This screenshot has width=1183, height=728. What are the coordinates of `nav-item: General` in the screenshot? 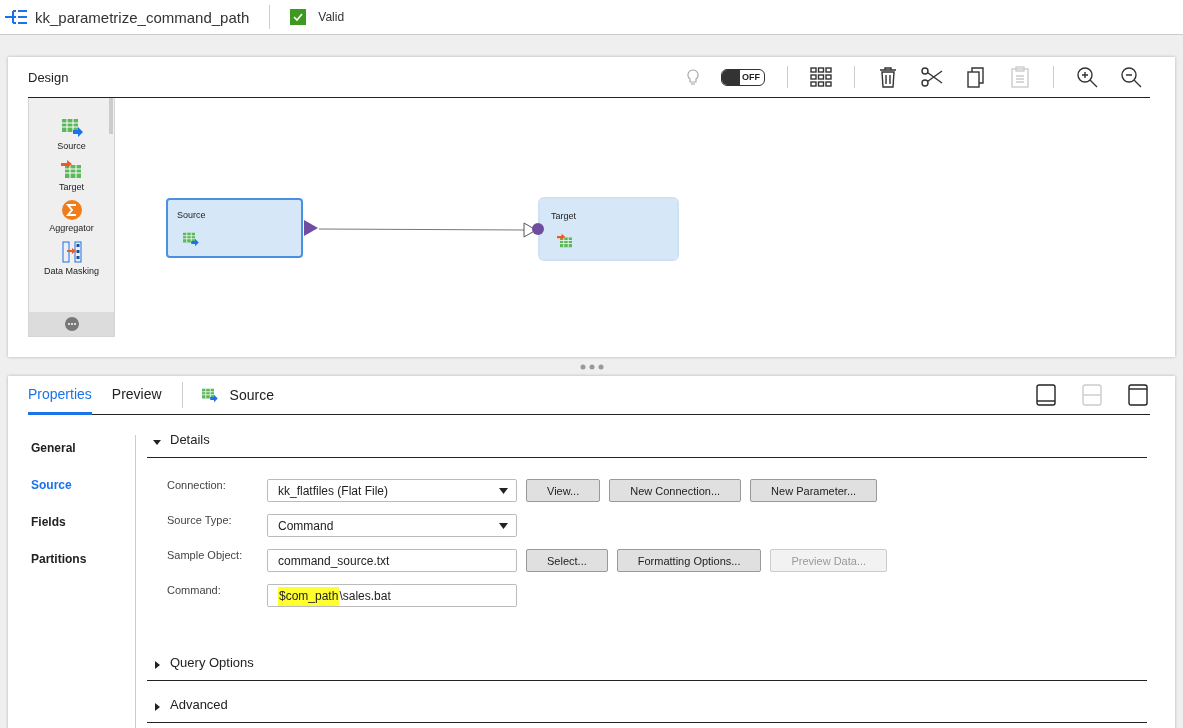 It's located at (83, 448).